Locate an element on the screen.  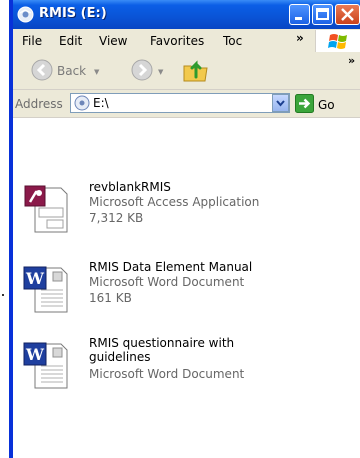
standard-toolbar: Back ▼ ▼ » is located at coordinates (186, 71).